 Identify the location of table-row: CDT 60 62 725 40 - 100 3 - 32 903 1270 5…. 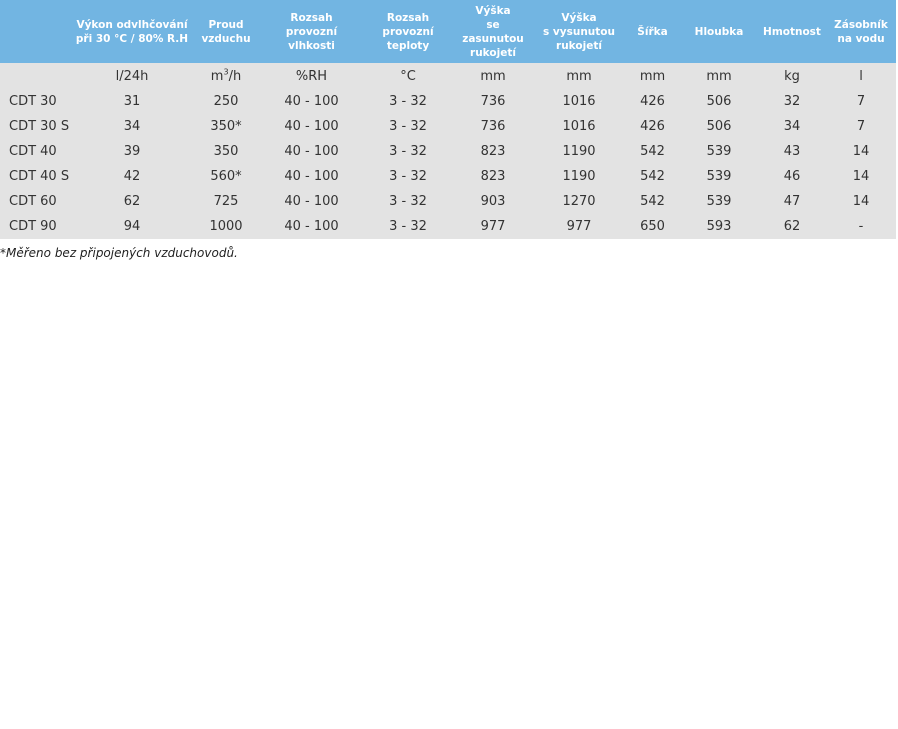
(448, 201).